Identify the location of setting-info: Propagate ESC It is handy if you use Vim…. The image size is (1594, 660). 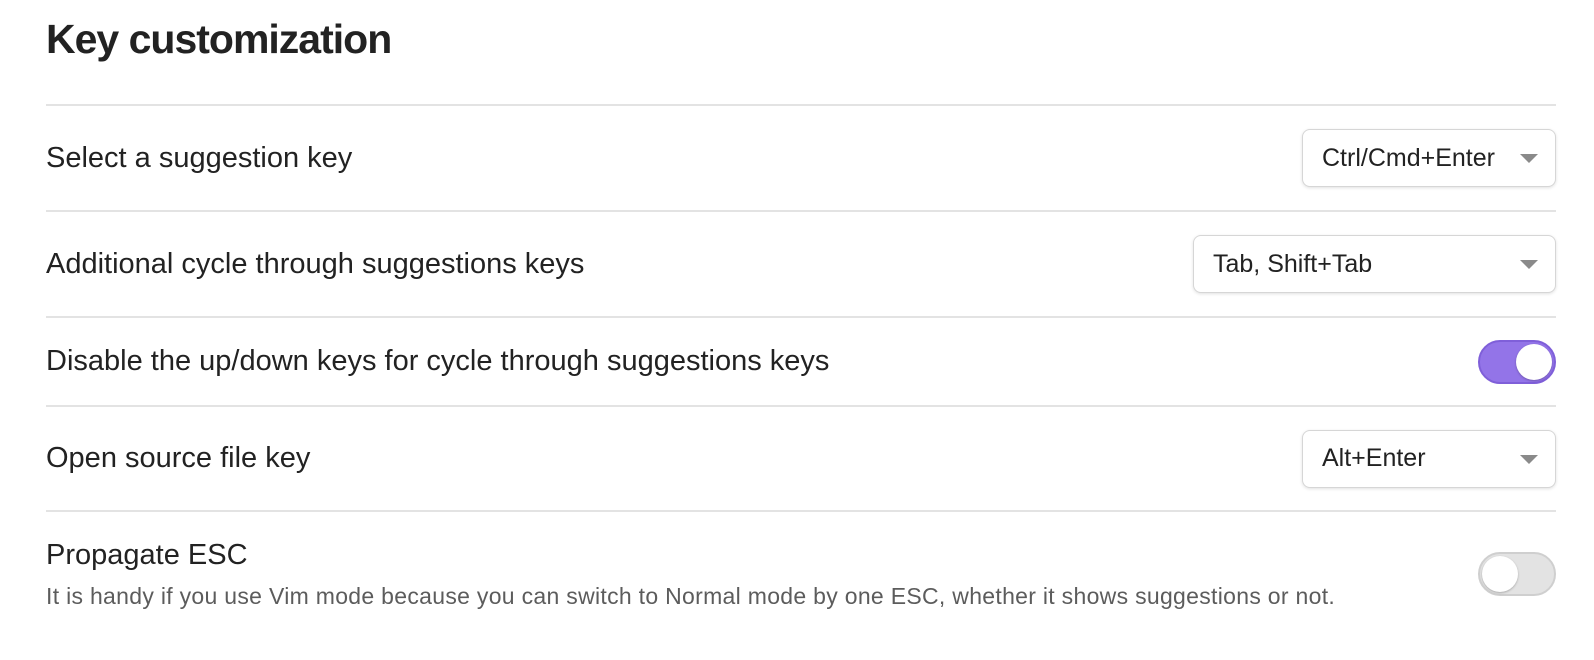
(690, 574).